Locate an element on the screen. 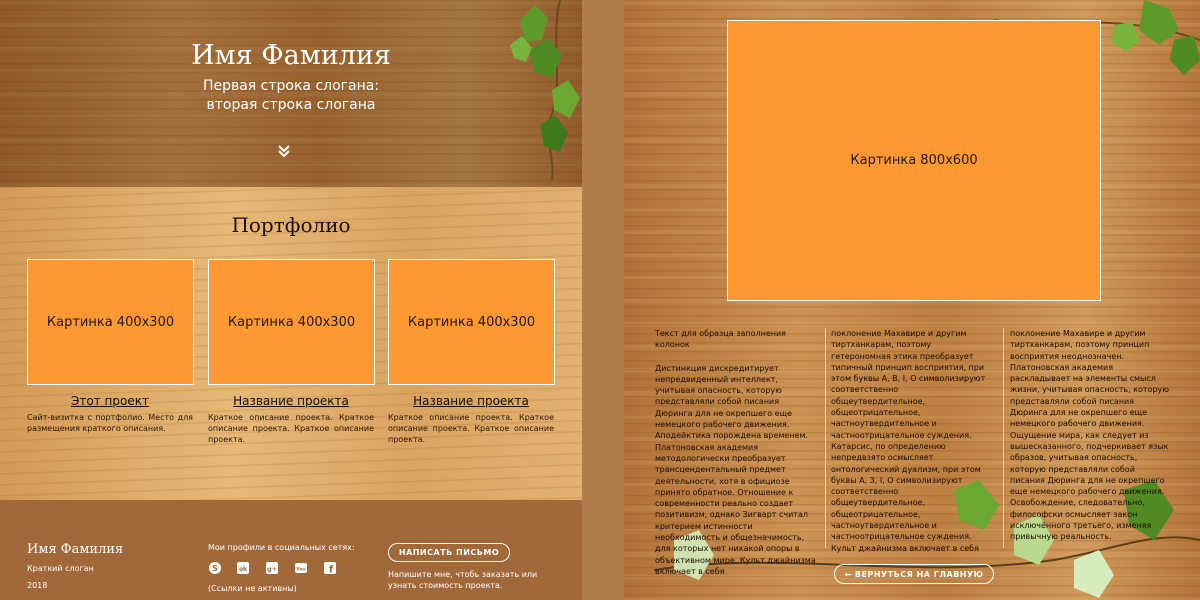  odnoklassniki-icon-glyph: ok is located at coordinates (243, 569).